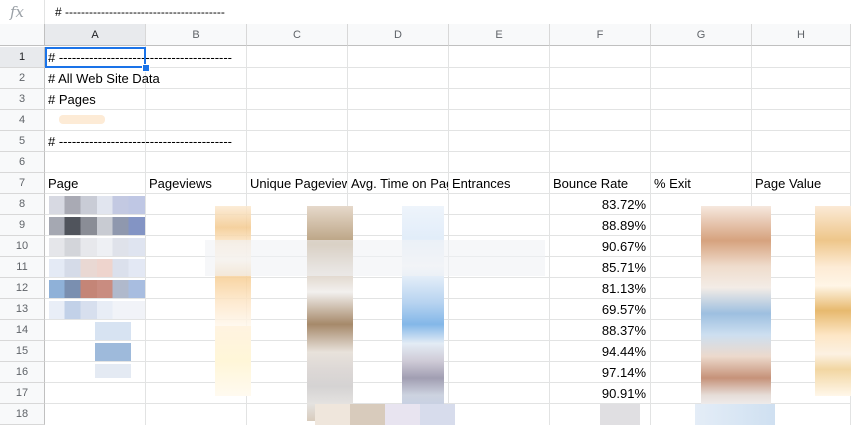  What do you see at coordinates (600, 330) in the screenshot?
I see `bounce-rate-cell: 88.37%` at bounding box center [600, 330].